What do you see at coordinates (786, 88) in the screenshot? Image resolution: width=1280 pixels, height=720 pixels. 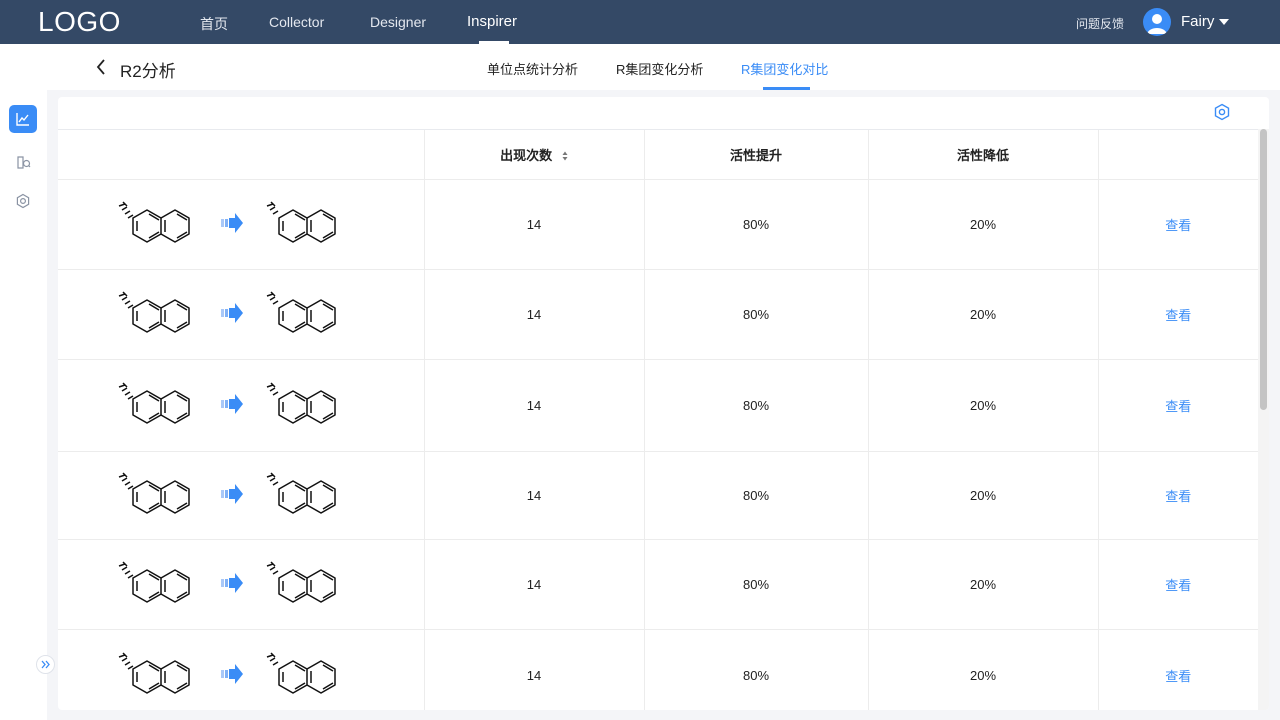 I see `active-tab-indicator` at bounding box center [786, 88].